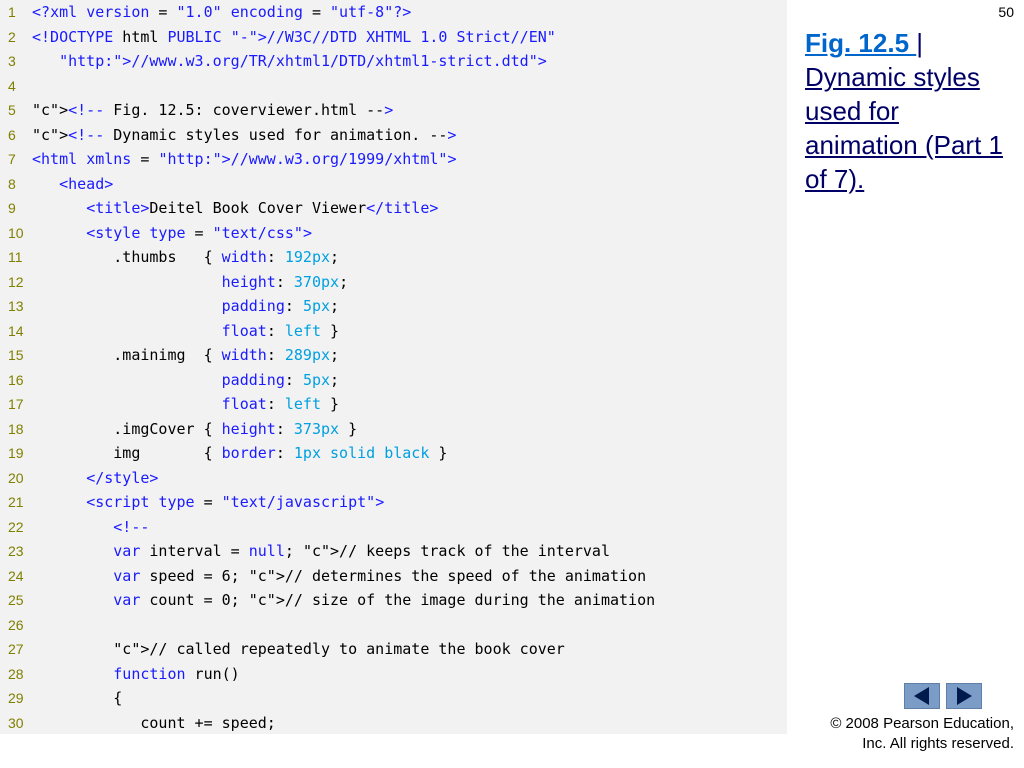 Image resolution: width=1024 pixels, height=768 pixels. Describe the element at coordinates (16, 722) in the screenshot. I see `line-number: 30` at that location.